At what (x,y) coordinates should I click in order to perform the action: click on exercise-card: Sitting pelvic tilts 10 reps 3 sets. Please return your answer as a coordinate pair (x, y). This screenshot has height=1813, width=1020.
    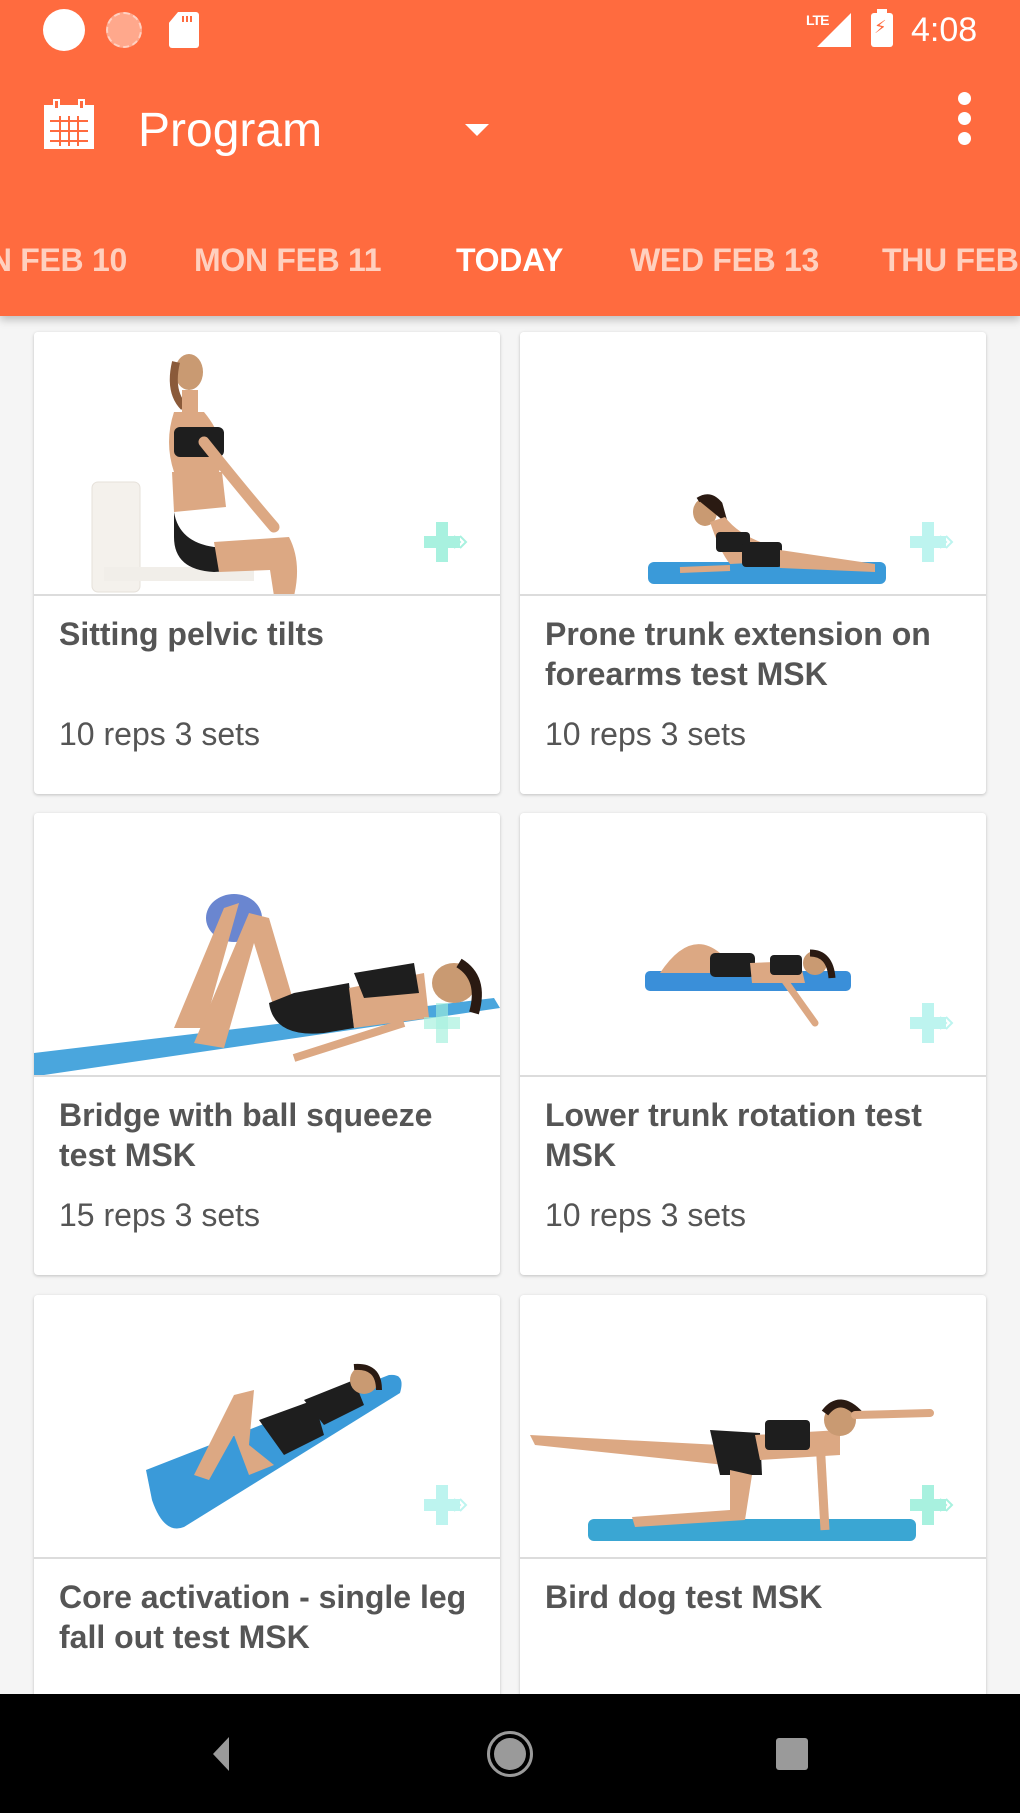
    Looking at the image, I should click on (267, 563).